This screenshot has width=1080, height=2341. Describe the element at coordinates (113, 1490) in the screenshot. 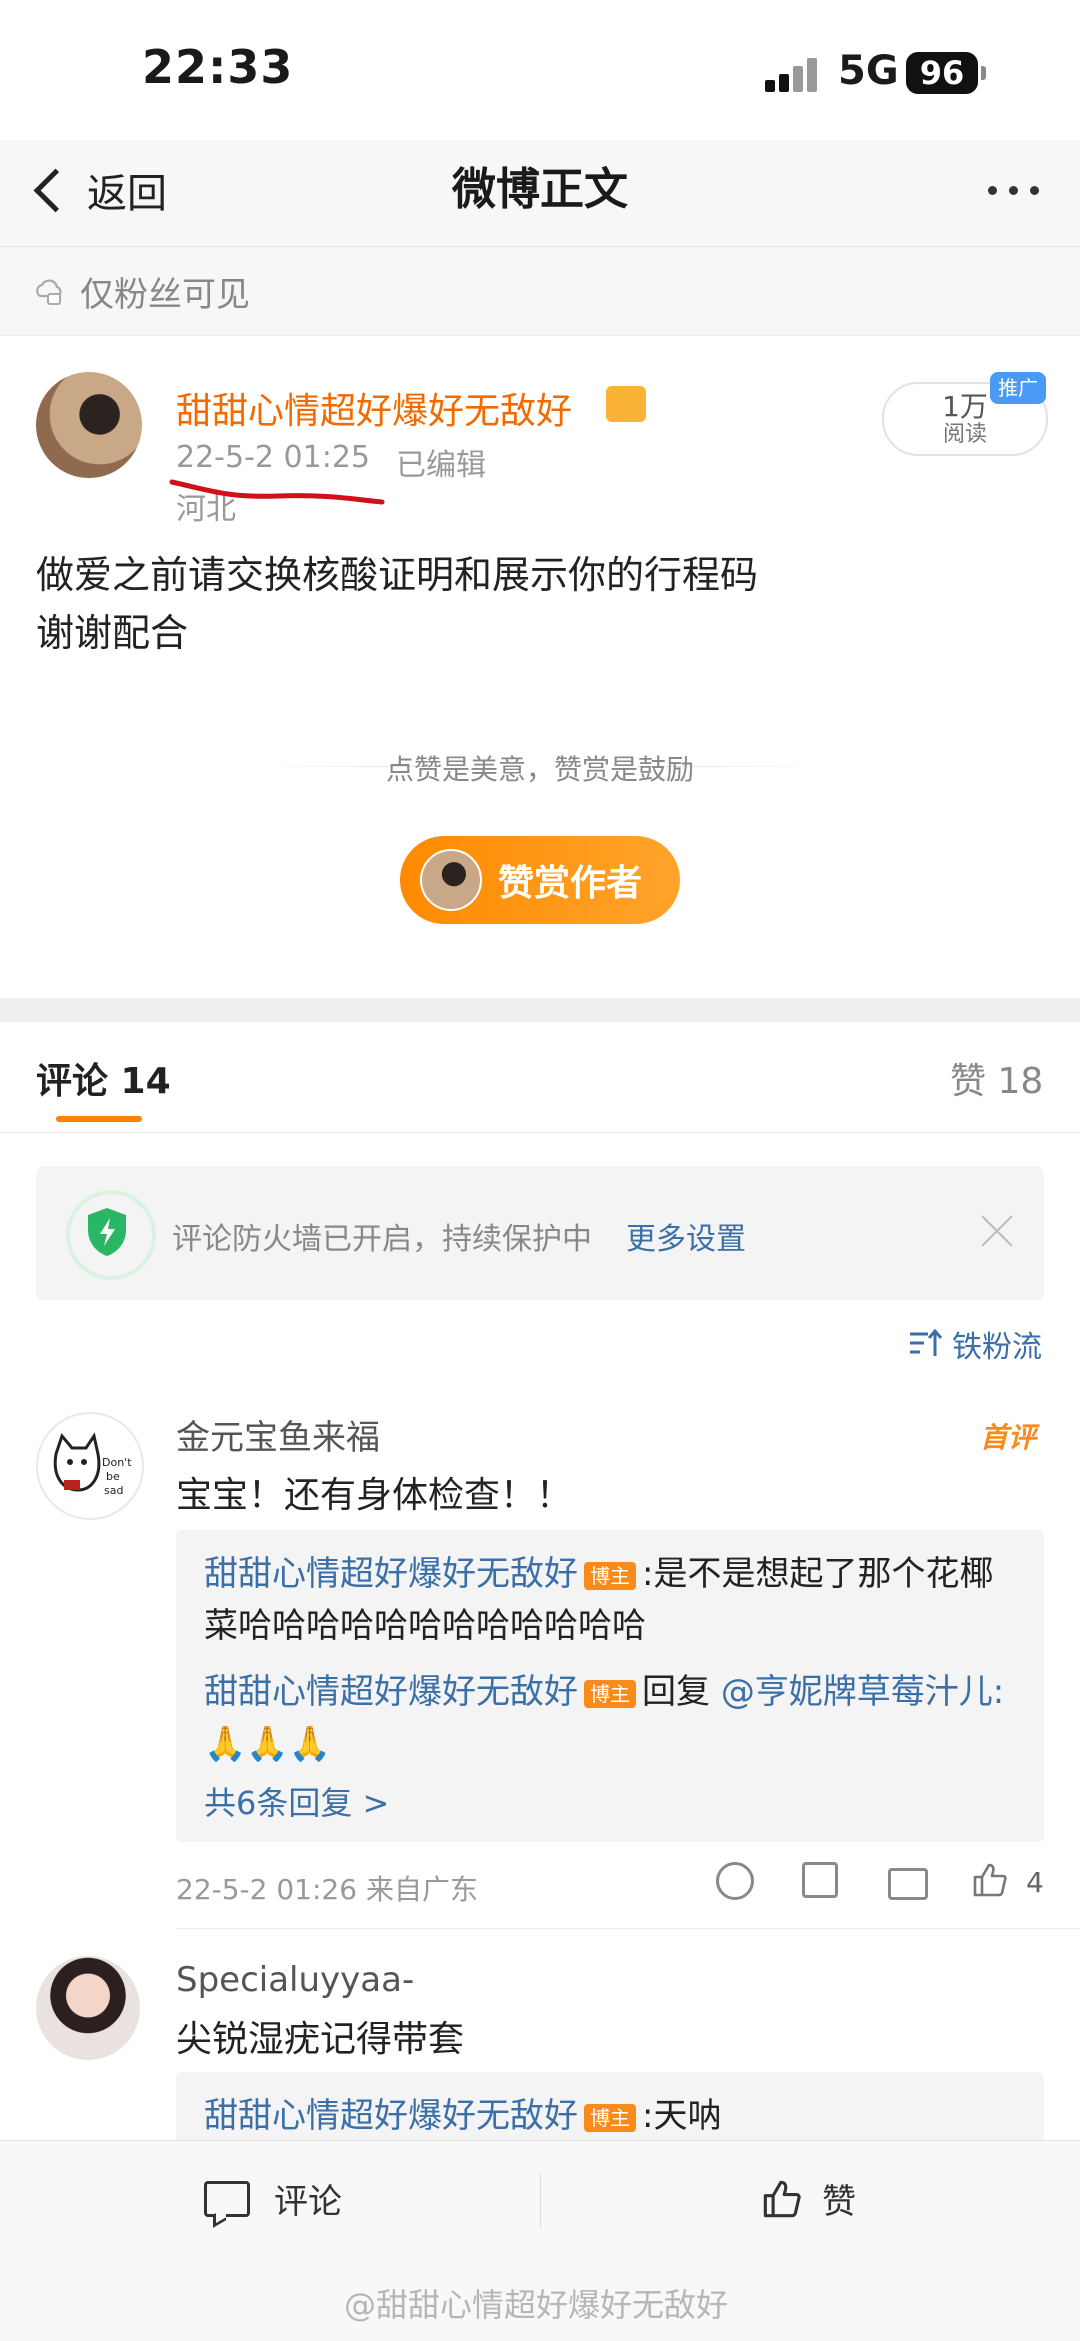

I see `svg-text: sad` at that location.